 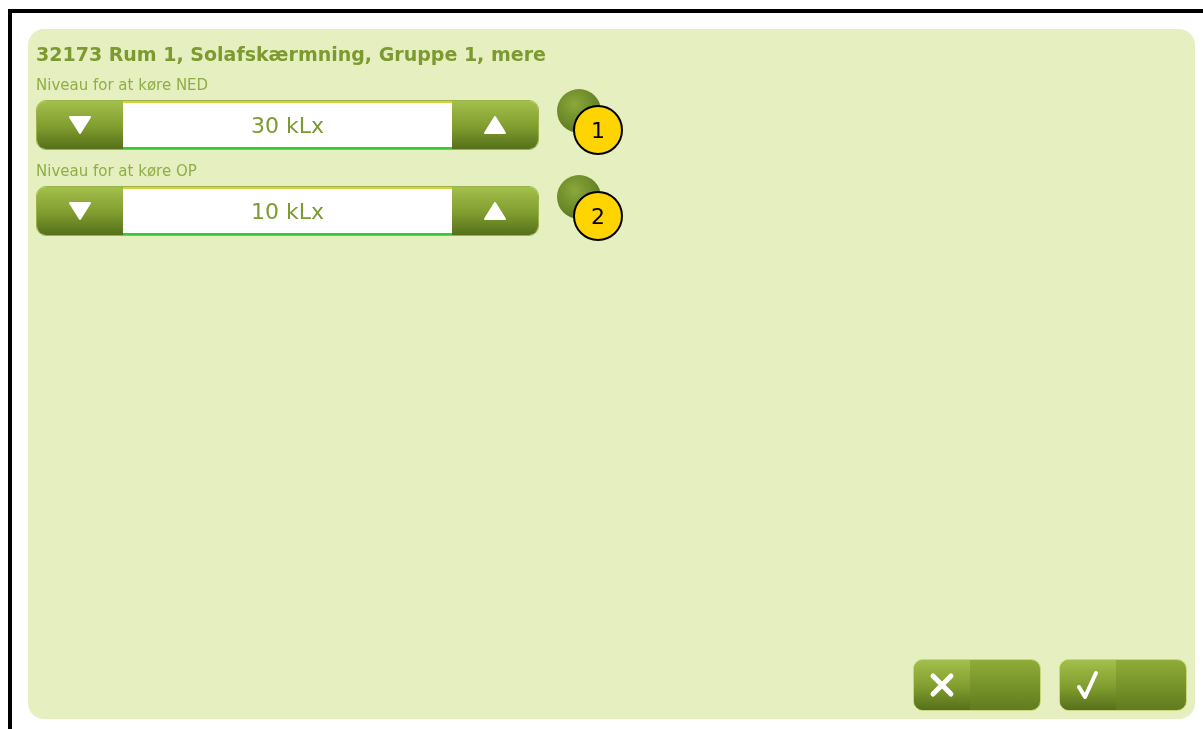 I want to click on value-field: 30 kLx, so click(x=287, y=125).